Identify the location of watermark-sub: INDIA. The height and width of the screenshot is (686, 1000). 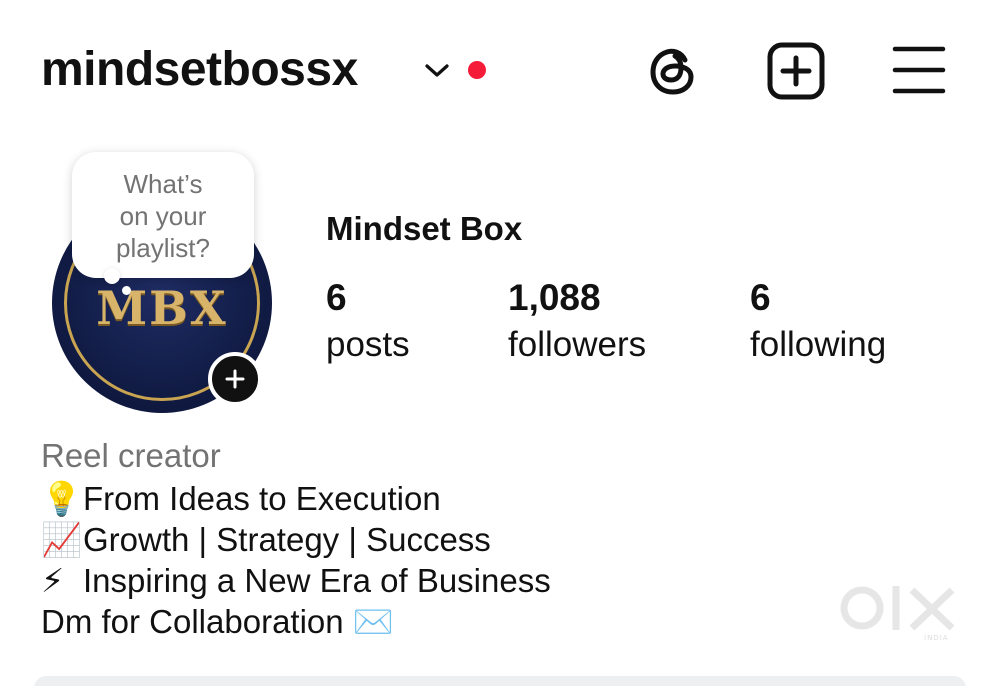
(936, 638).